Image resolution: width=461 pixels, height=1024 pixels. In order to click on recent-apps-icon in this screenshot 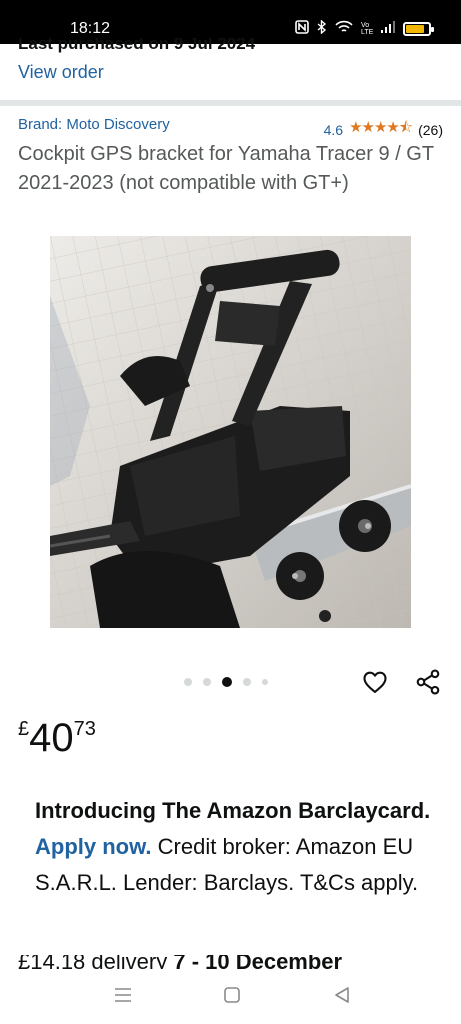, I will do `click(123, 997)`.